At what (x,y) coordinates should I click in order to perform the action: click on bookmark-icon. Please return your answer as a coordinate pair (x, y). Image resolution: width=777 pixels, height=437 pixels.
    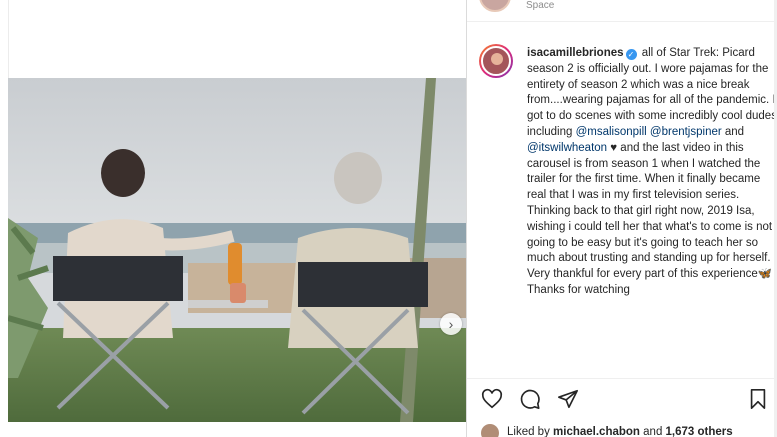
    Looking at the image, I should click on (758, 399).